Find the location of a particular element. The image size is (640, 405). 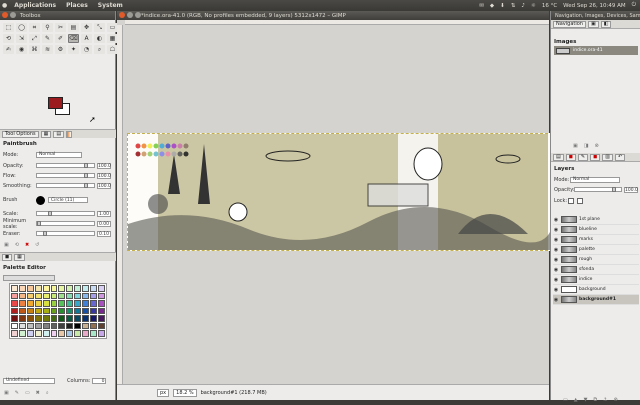

top-ruler is located at coordinates (337, 22).